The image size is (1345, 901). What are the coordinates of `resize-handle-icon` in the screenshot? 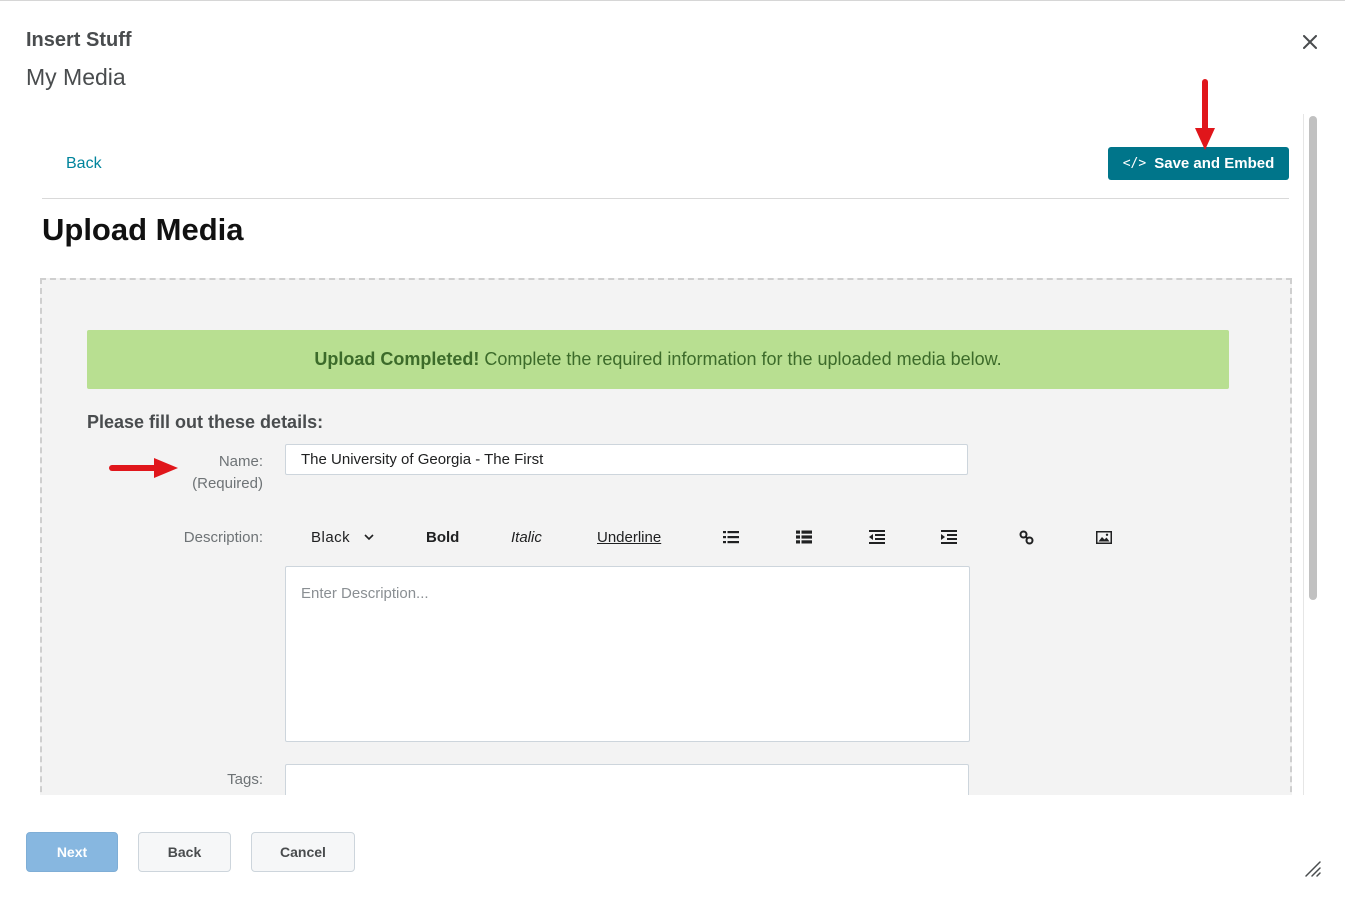 It's located at (1311, 867).